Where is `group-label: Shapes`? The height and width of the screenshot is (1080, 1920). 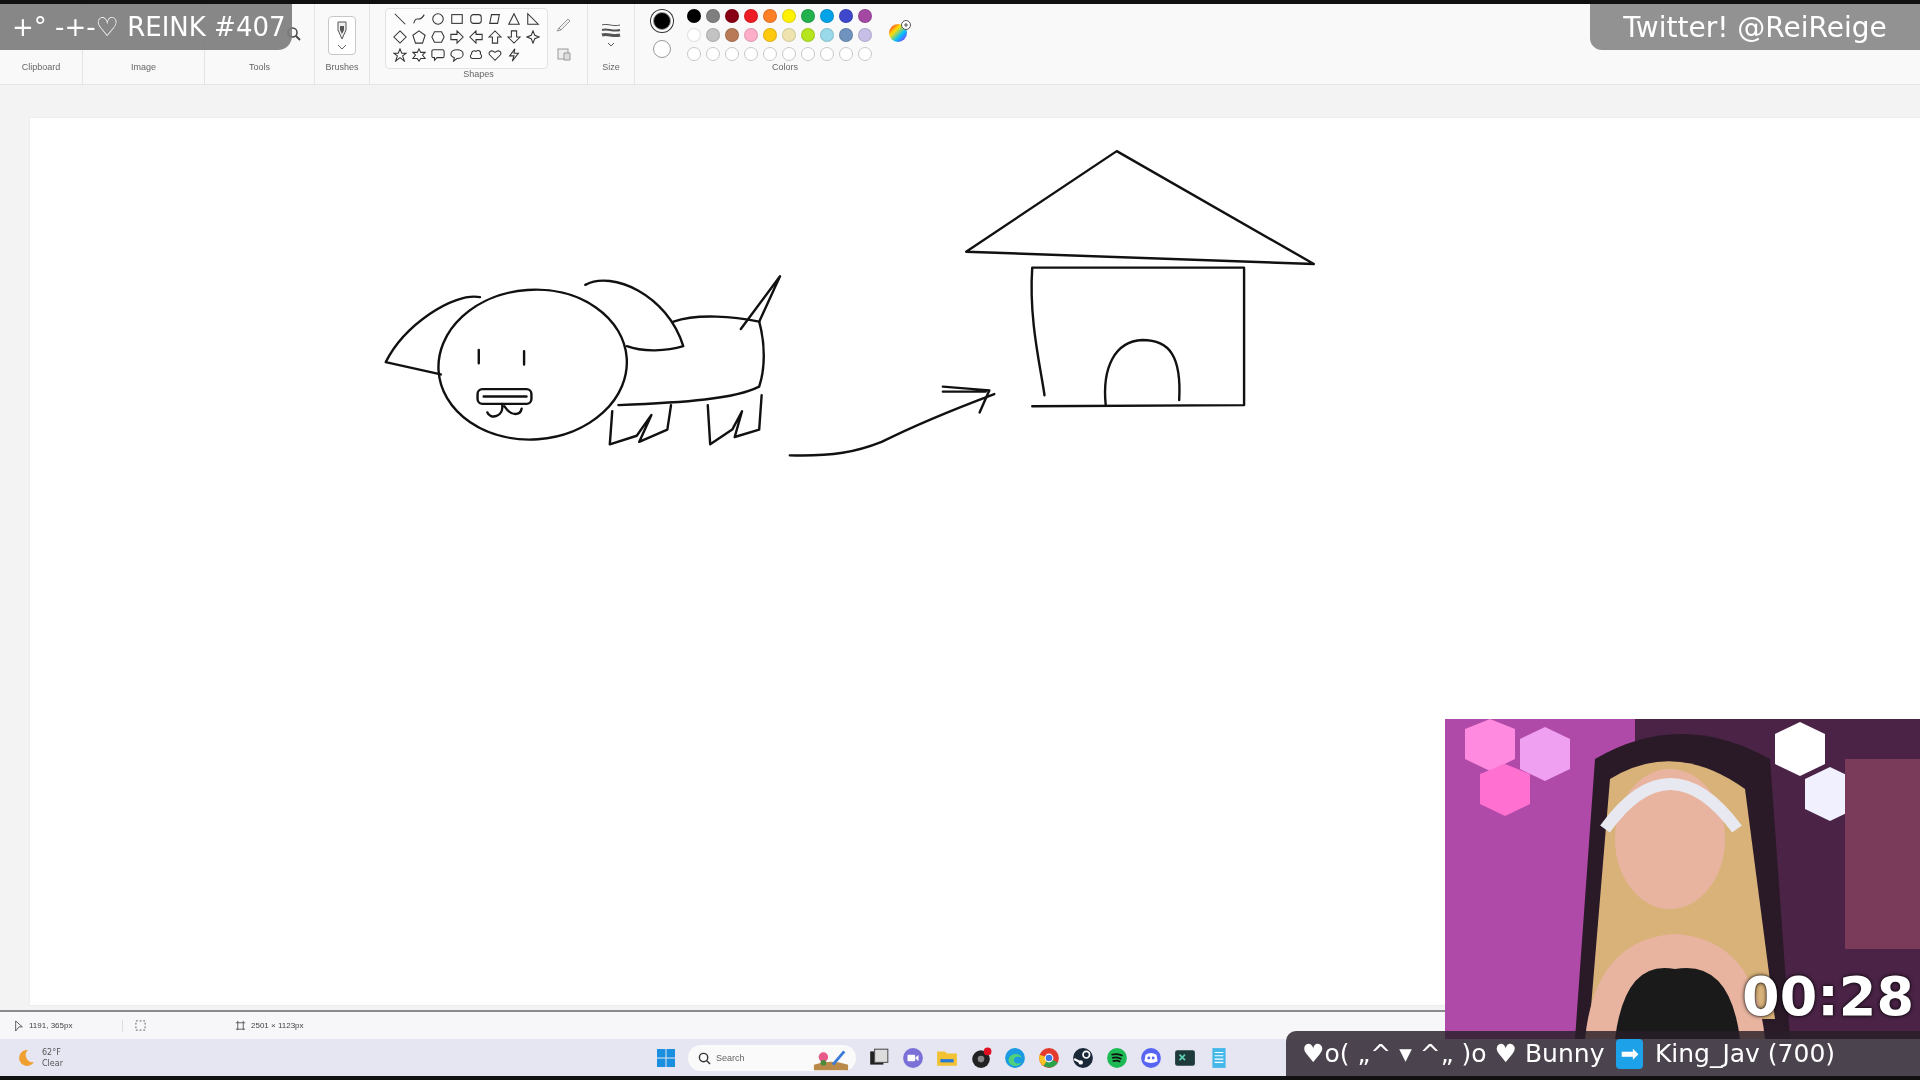 group-label: Shapes is located at coordinates (478, 75).